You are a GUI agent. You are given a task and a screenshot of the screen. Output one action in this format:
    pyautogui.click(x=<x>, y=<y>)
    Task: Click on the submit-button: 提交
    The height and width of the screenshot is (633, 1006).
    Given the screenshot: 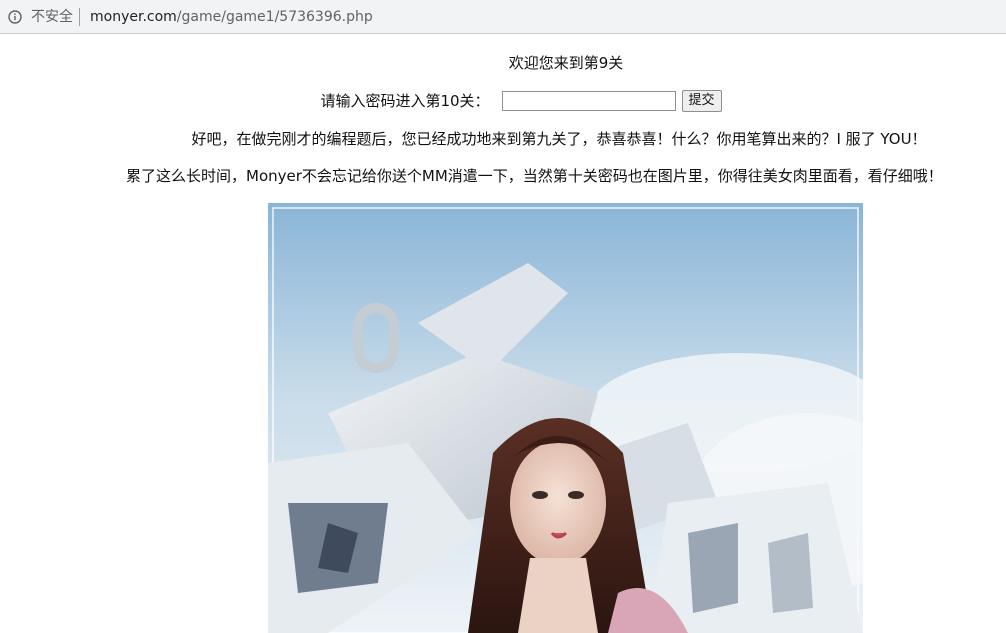 What is the action you would take?
    pyautogui.click(x=701, y=101)
    